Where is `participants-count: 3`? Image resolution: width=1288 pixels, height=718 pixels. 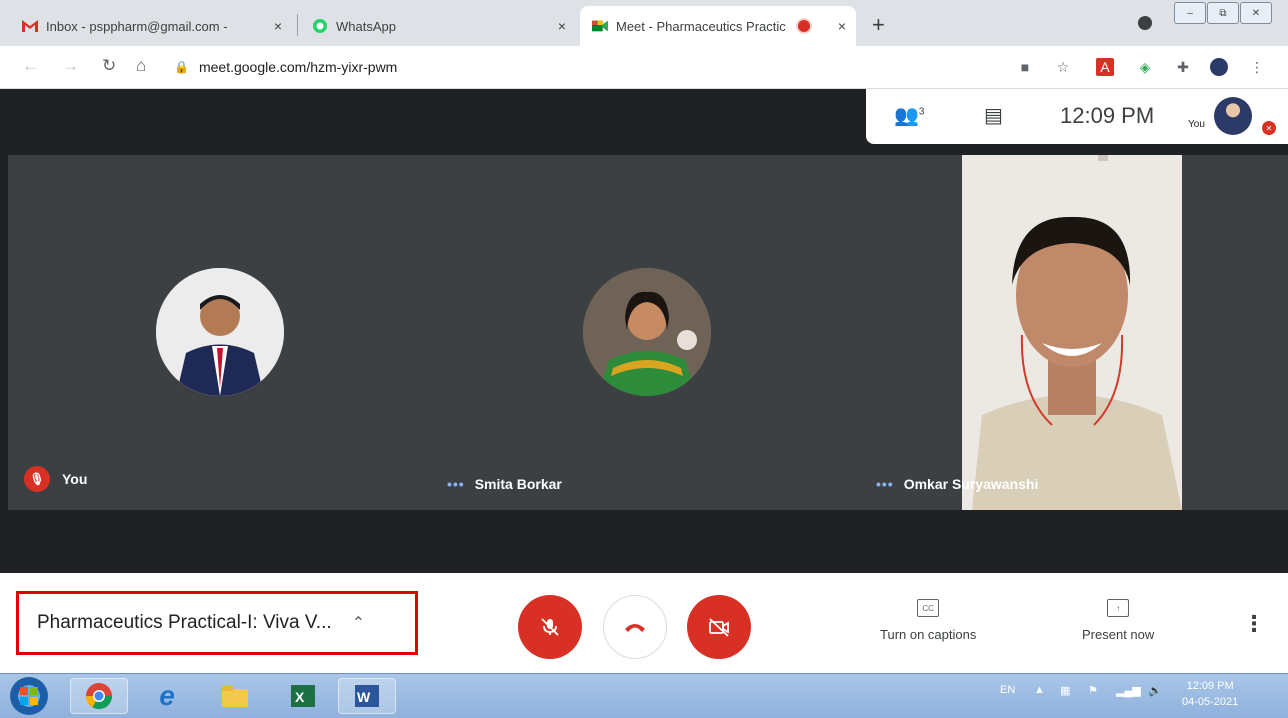
participants-count: 3 is located at coordinates (921, 112).